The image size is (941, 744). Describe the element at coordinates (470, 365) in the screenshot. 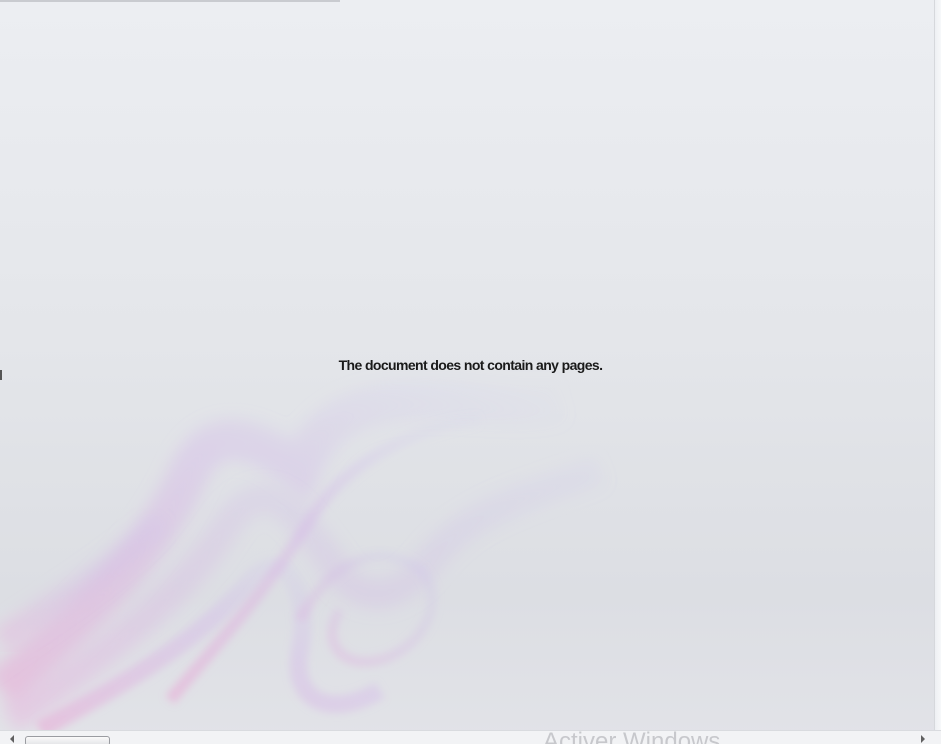

I see `empty-document-message: The document does not contain any pages.` at that location.